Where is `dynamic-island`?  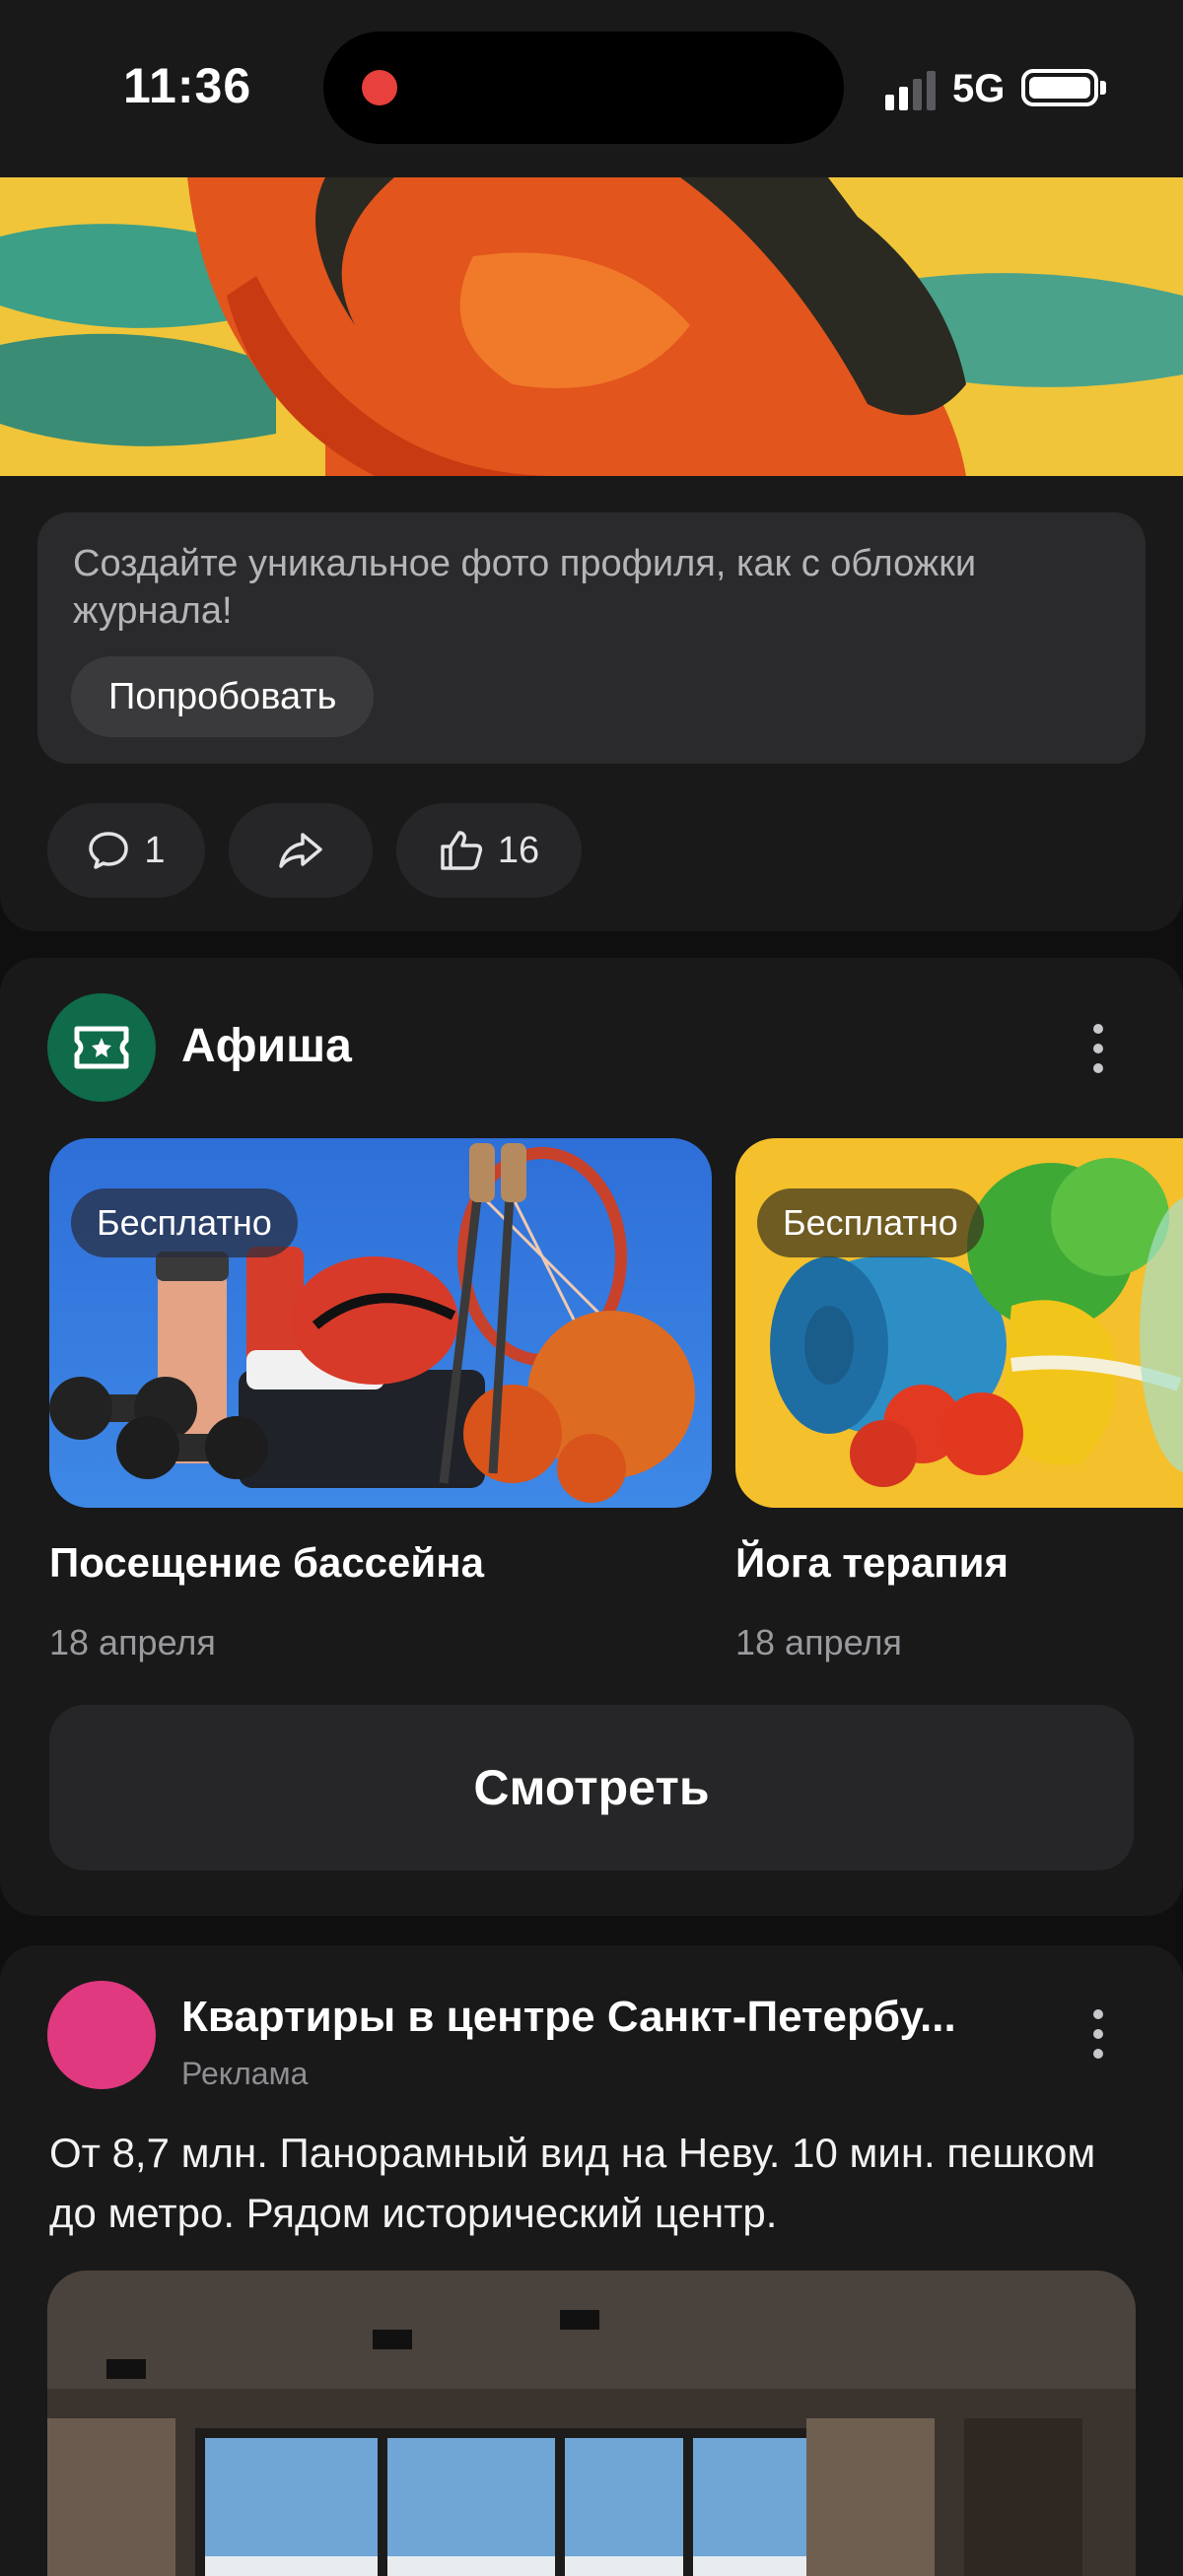 dynamic-island is located at coordinates (583, 88).